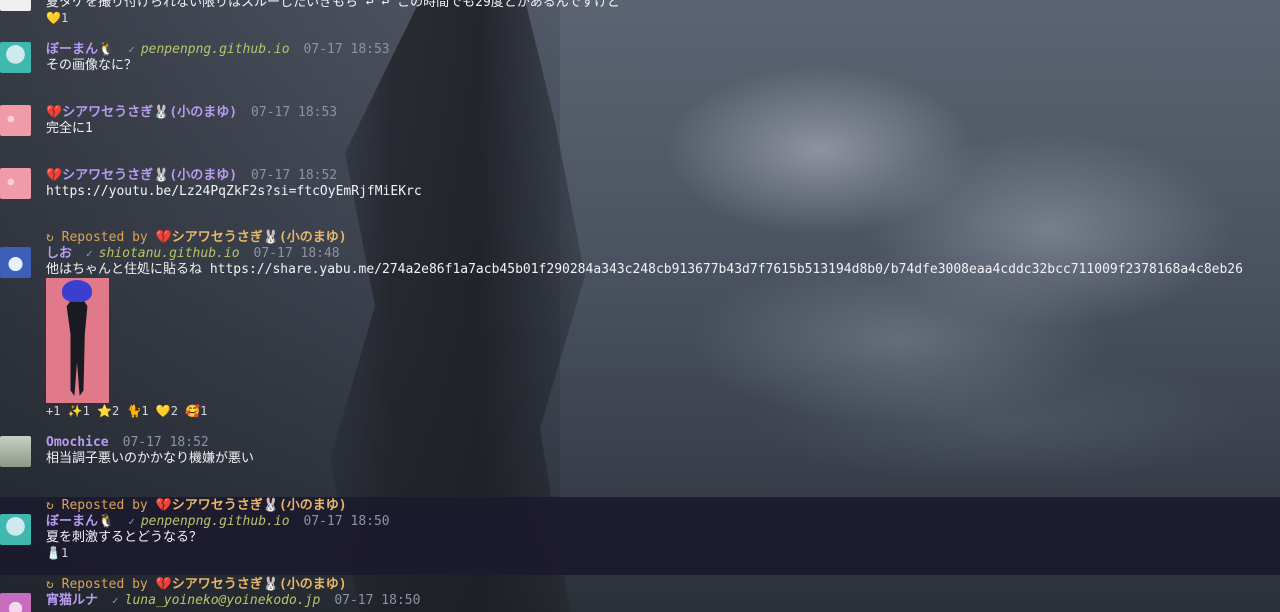 The width and height of the screenshot is (1280, 612). What do you see at coordinates (77, 340) in the screenshot?
I see `attached-image` at bounding box center [77, 340].